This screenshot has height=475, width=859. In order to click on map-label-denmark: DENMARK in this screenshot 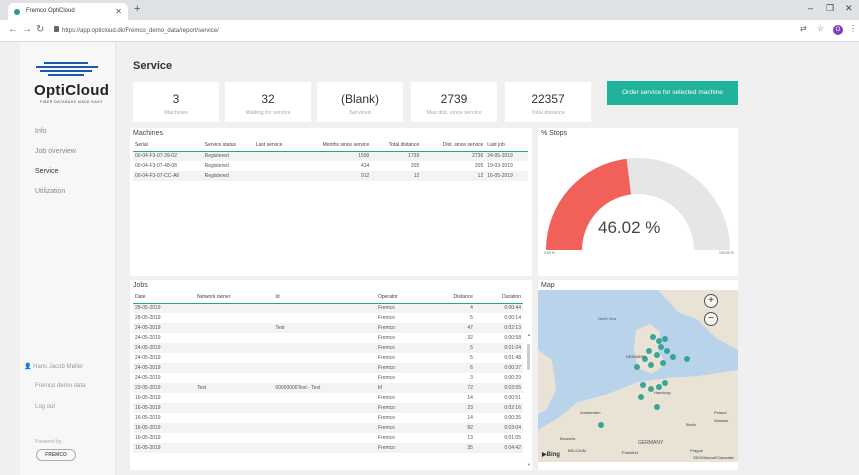, I will do `click(636, 356)`.